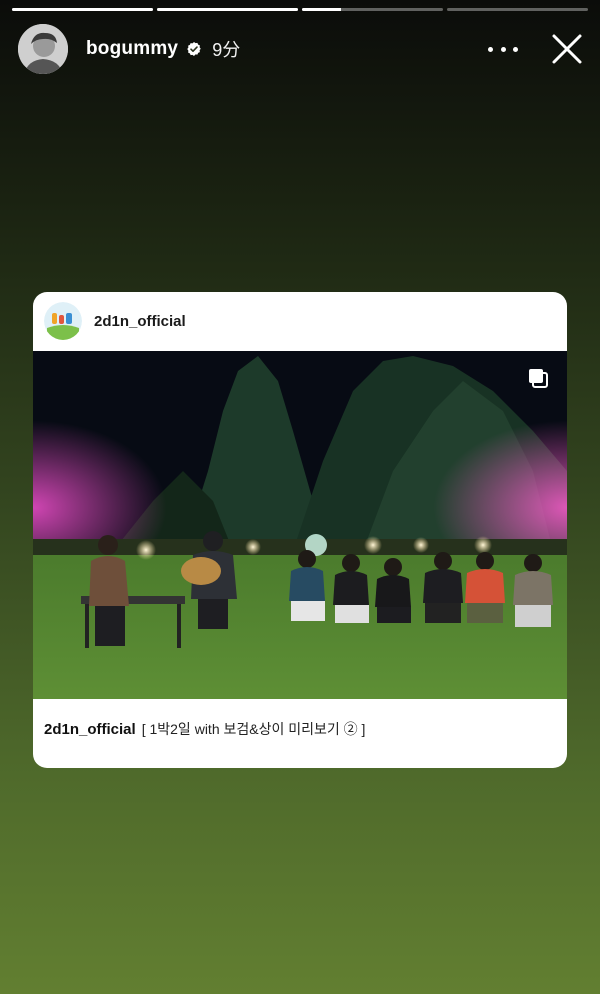 This screenshot has width=600, height=994. I want to click on program-logo, so click(63, 321).